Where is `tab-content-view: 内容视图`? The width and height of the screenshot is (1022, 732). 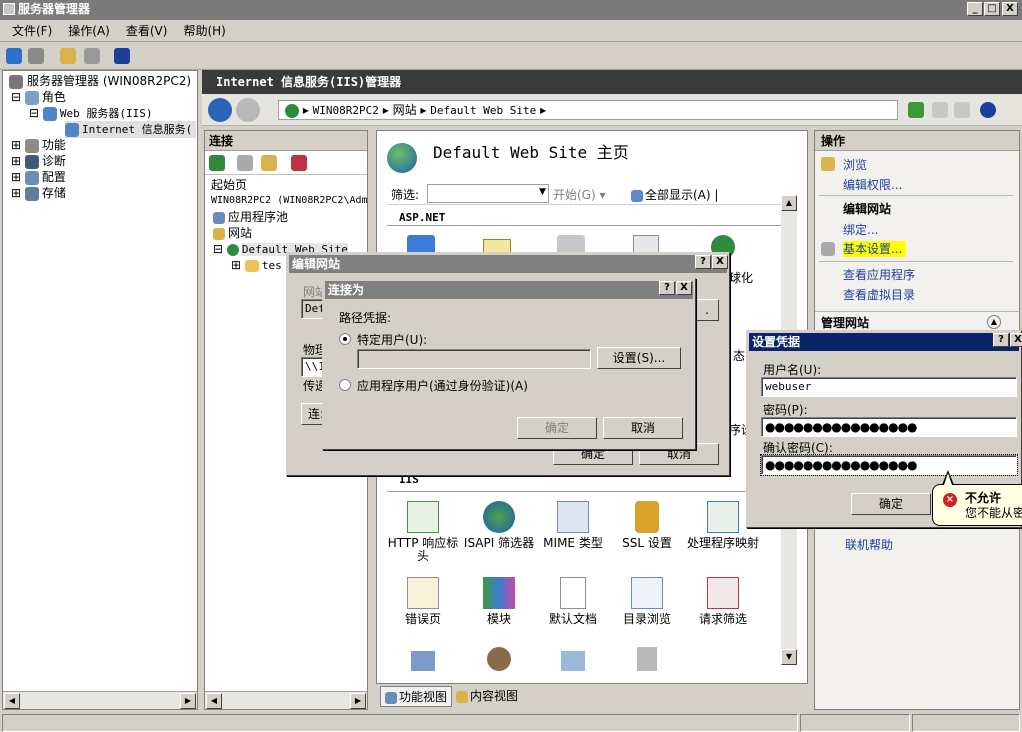 tab-content-view: 内容视图 is located at coordinates (487, 695).